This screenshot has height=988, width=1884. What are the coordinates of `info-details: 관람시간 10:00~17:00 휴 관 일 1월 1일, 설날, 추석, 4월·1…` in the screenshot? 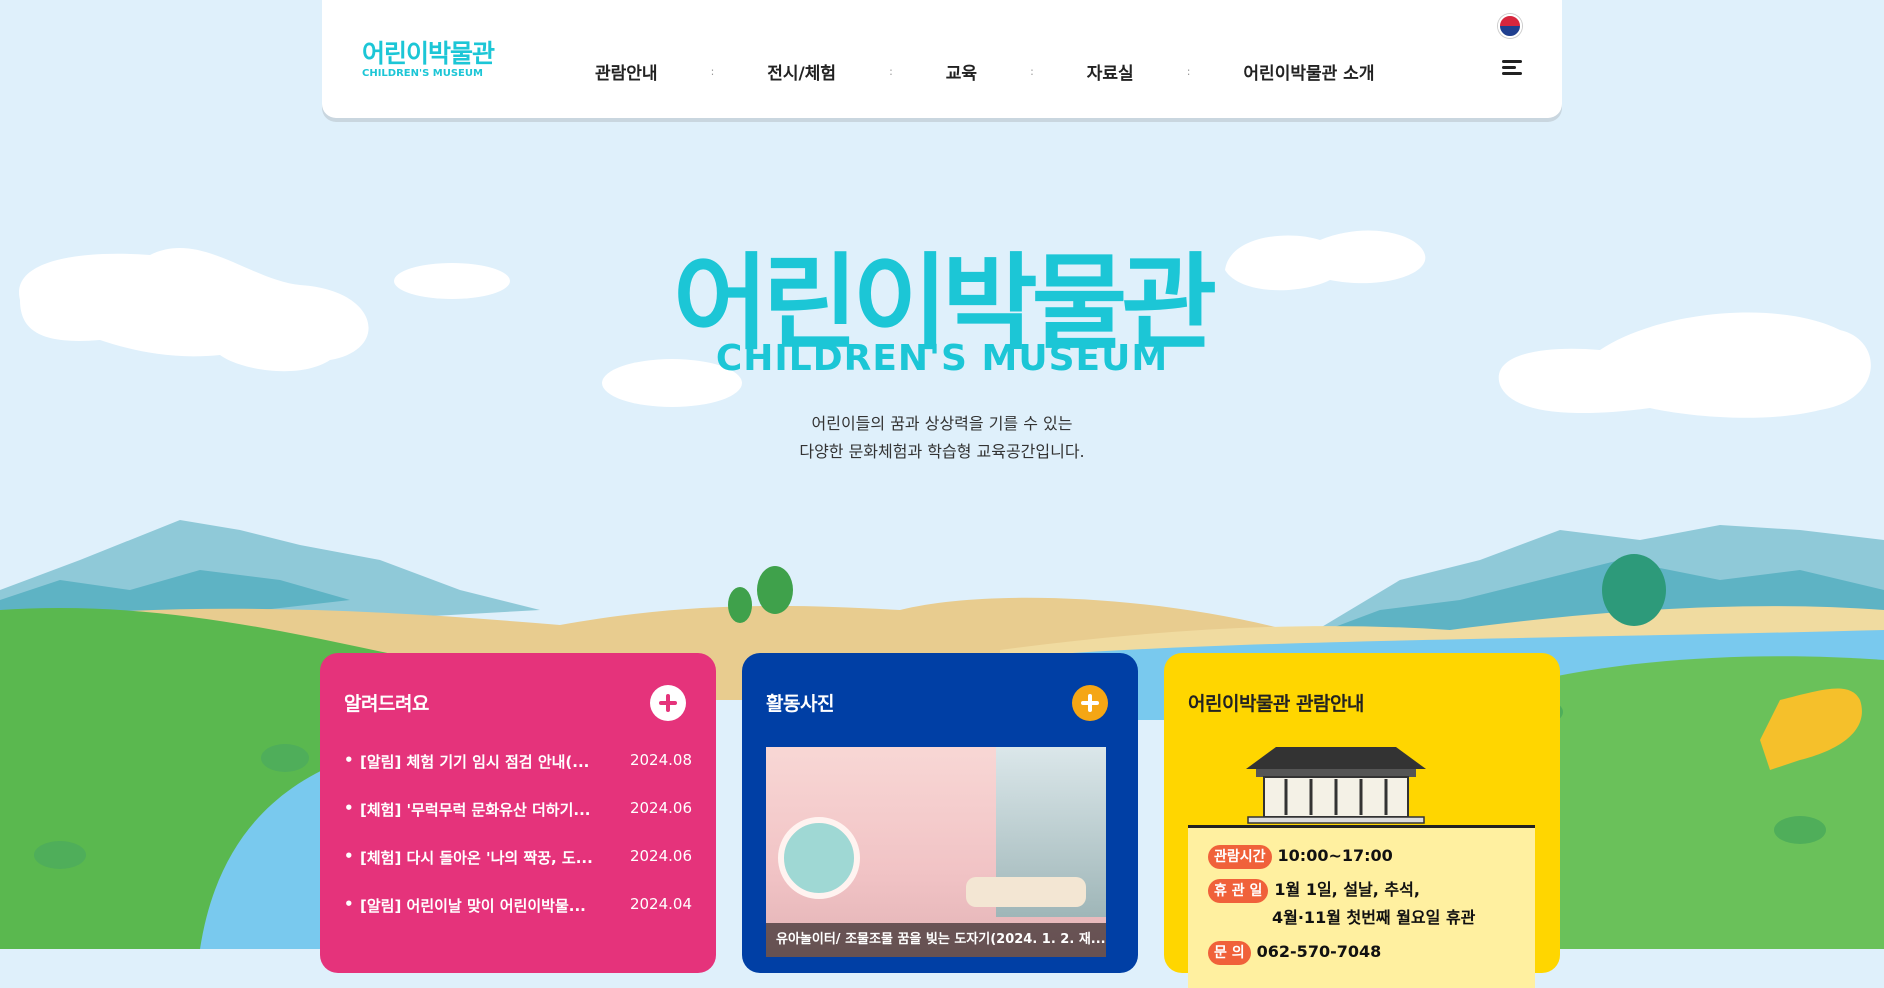 It's located at (1361, 906).